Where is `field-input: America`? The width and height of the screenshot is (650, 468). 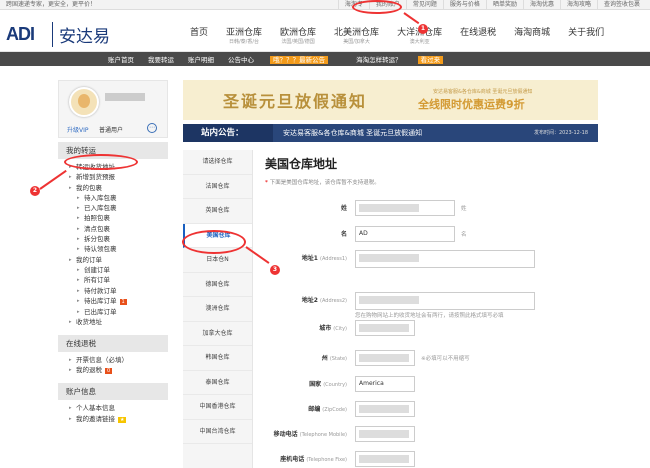
field-input: America is located at coordinates (385, 384).